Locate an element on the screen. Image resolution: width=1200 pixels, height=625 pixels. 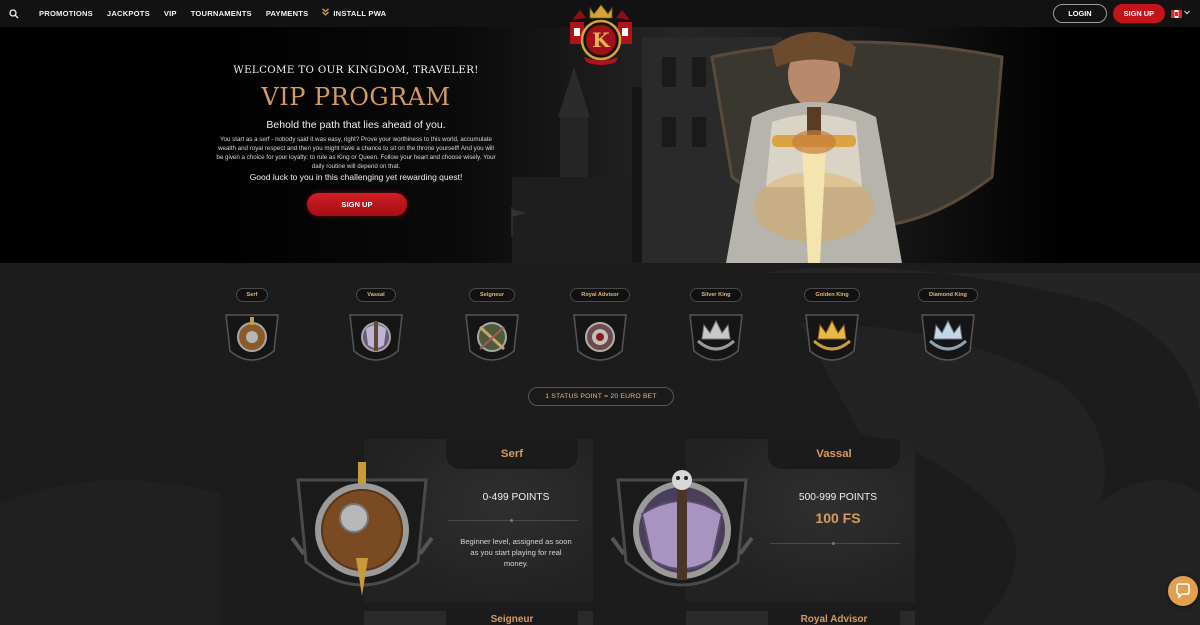
search-icon is located at coordinates (14, 13).